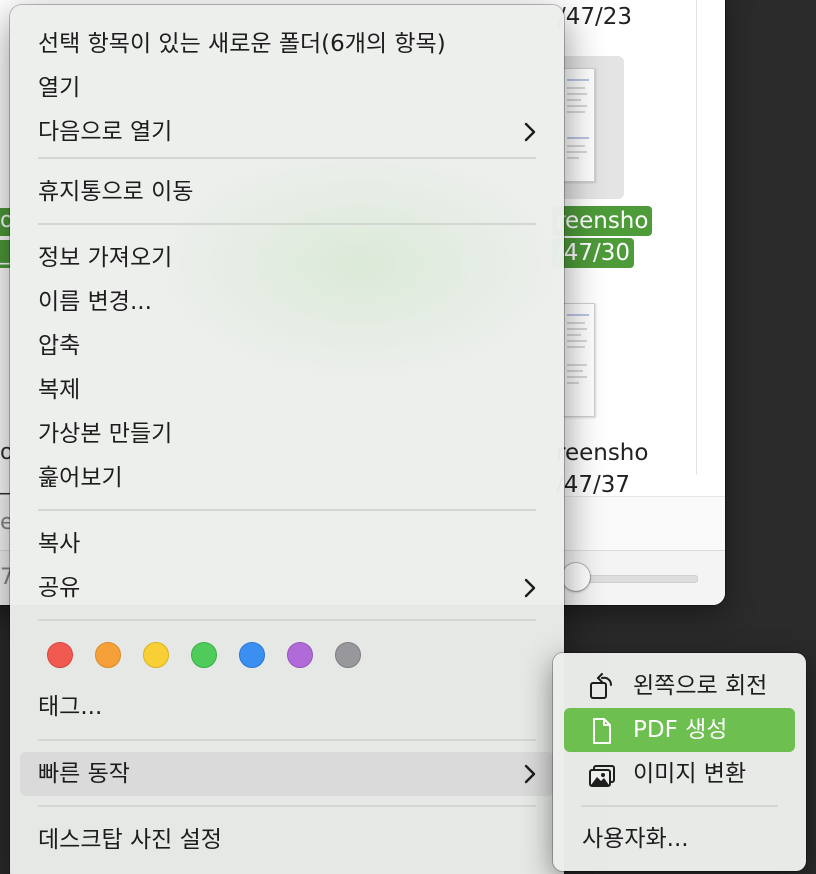 This screenshot has width=816, height=874. I want to click on tag-purple-button, so click(300, 655).